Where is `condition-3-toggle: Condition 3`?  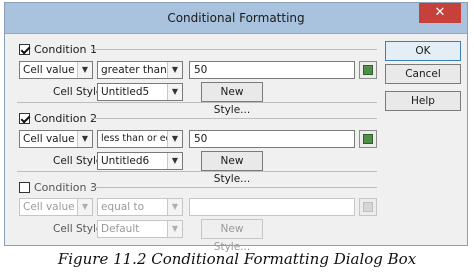
condition-3-toggle: Condition 3 is located at coordinates (58, 187).